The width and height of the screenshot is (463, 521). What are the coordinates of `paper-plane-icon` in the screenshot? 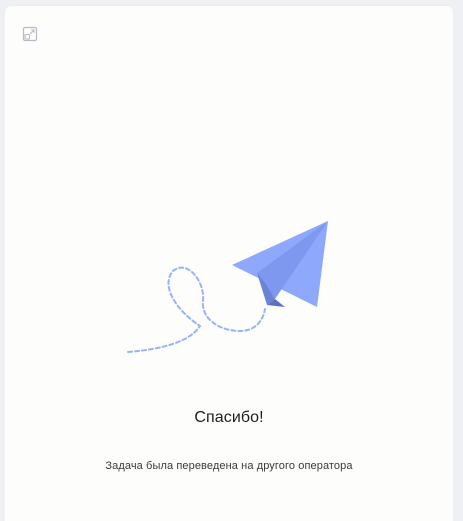 It's located at (227, 287).